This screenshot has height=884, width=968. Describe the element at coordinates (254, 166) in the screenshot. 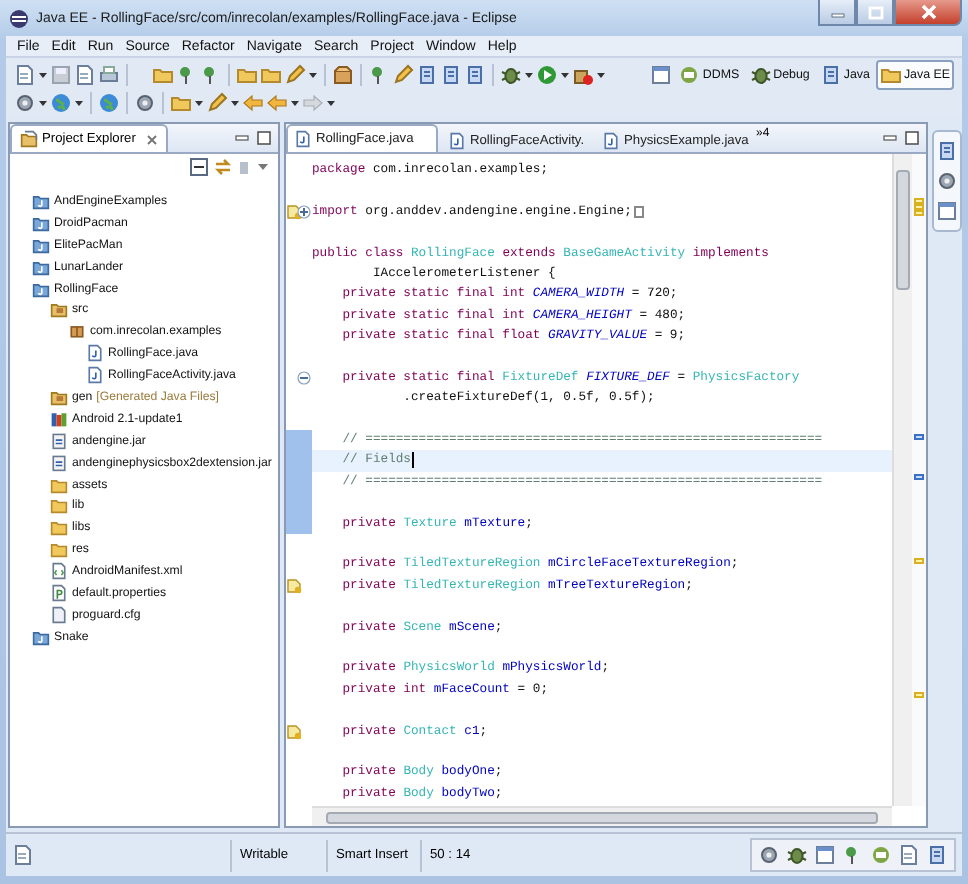

I see `view-menu-icon` at that location.